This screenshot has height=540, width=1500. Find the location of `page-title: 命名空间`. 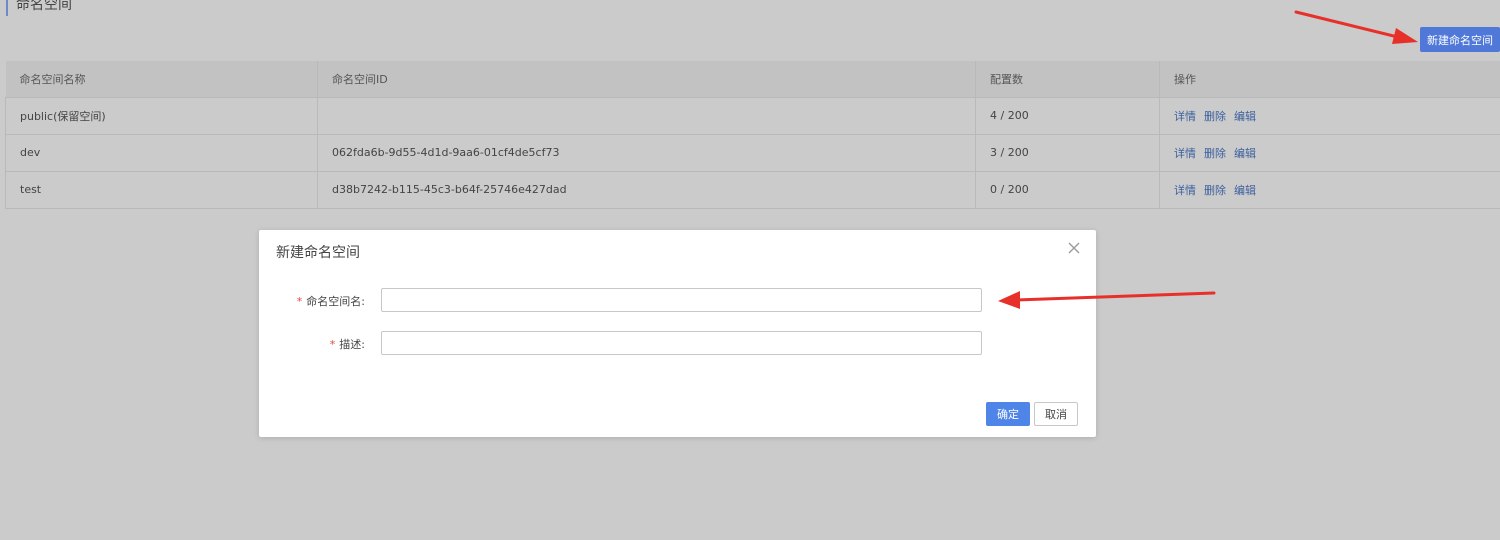

page-title: 命名空间 is located at coordinates (39, 8).